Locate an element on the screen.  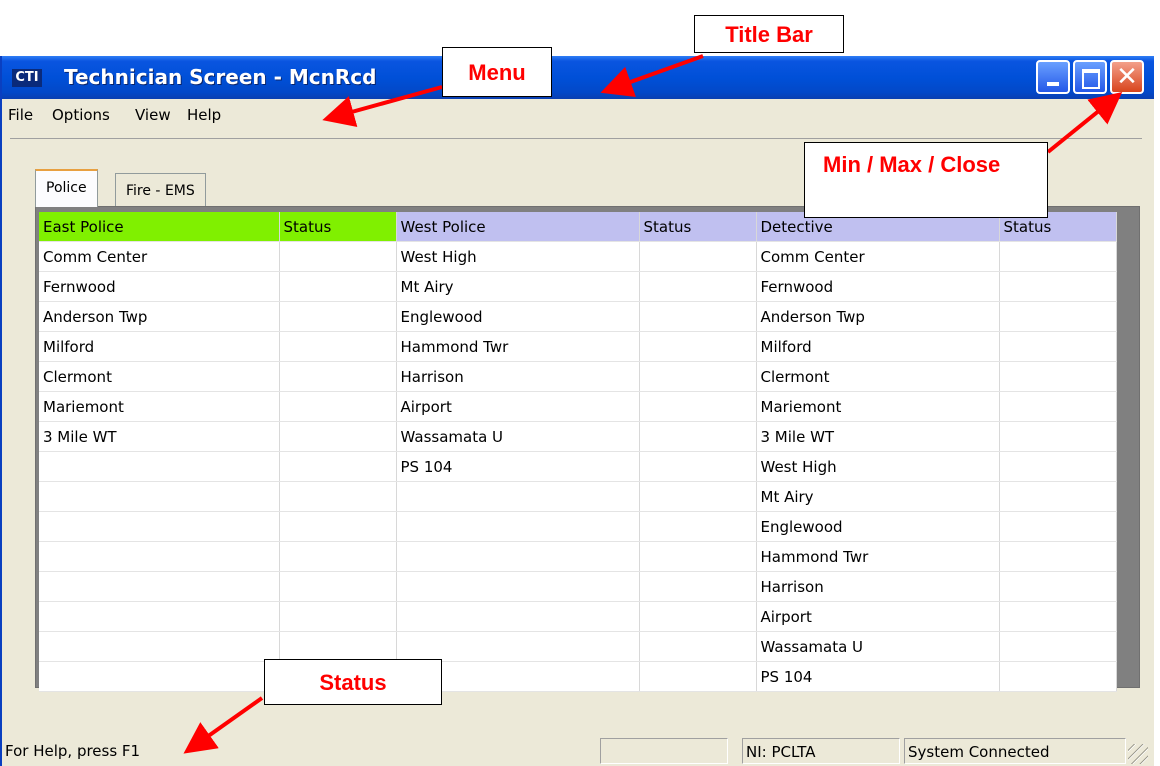
callout-status: Status is located at coordinates (353, 682).